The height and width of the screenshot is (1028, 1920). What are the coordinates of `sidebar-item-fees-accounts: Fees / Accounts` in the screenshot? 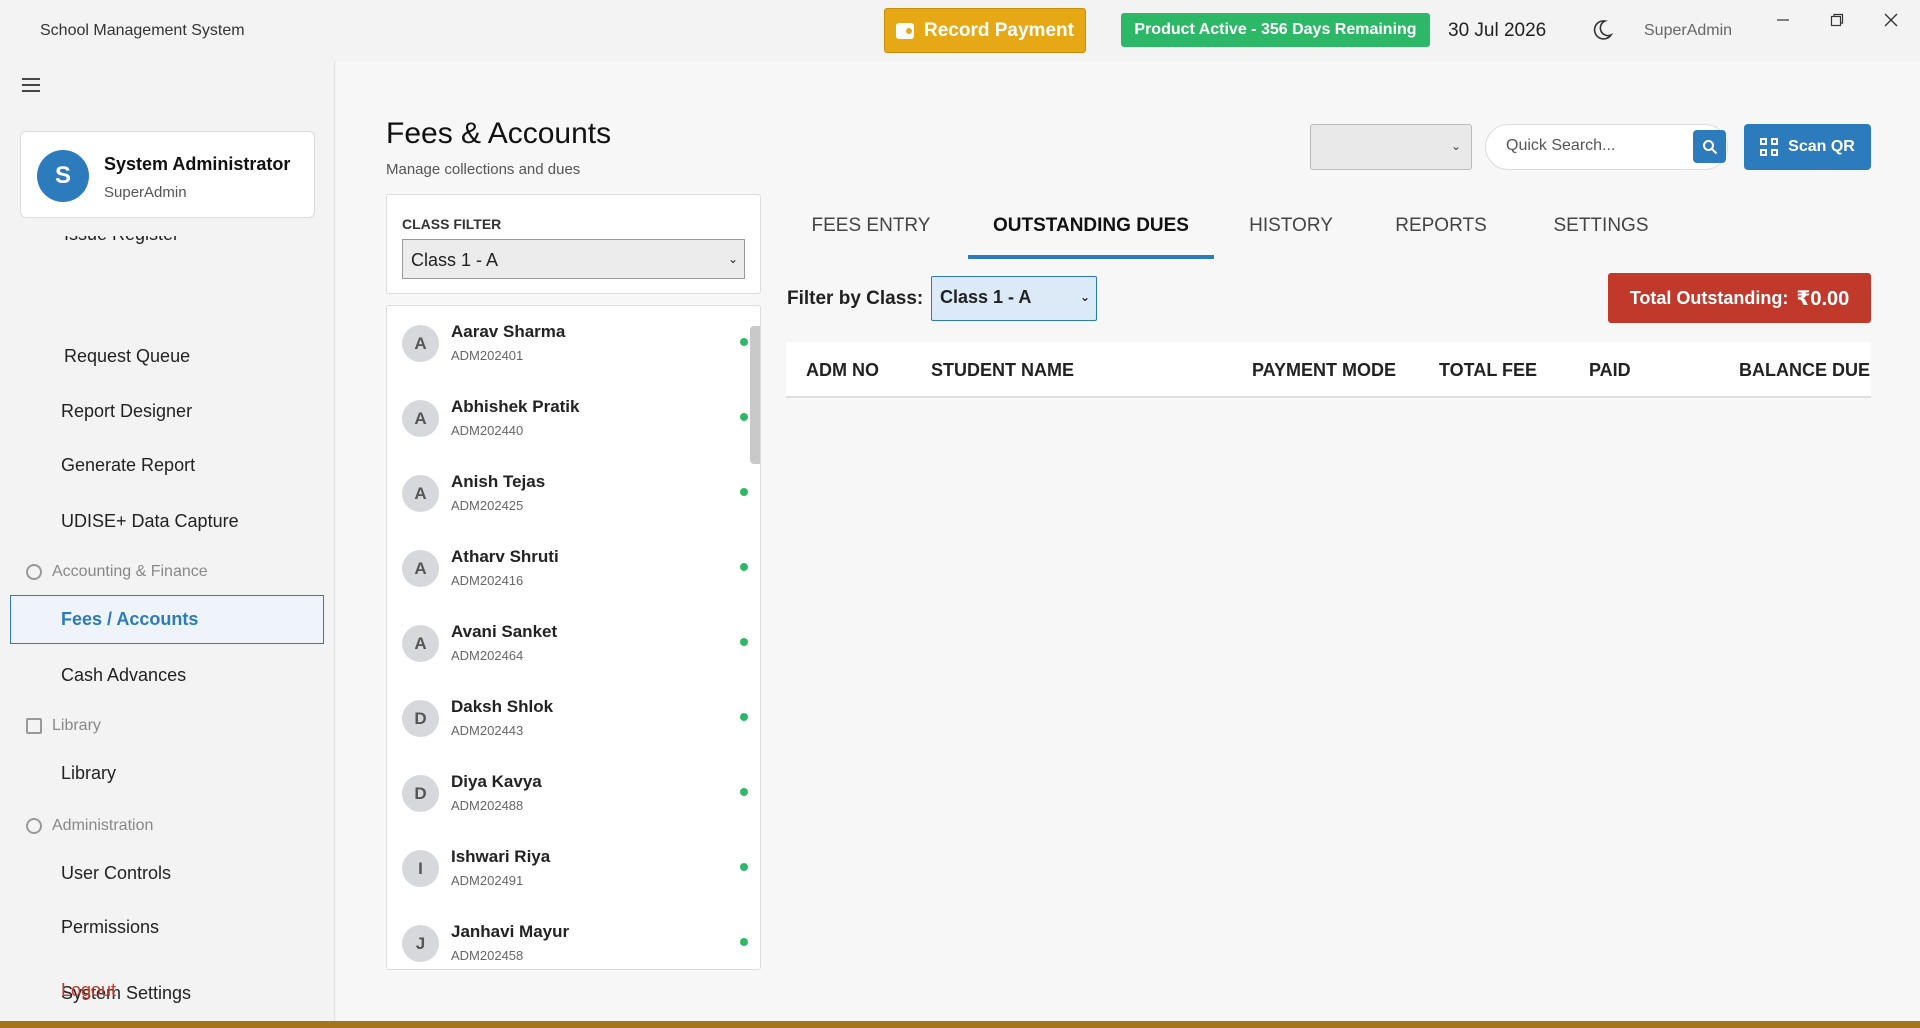 It's located at (167, 619).